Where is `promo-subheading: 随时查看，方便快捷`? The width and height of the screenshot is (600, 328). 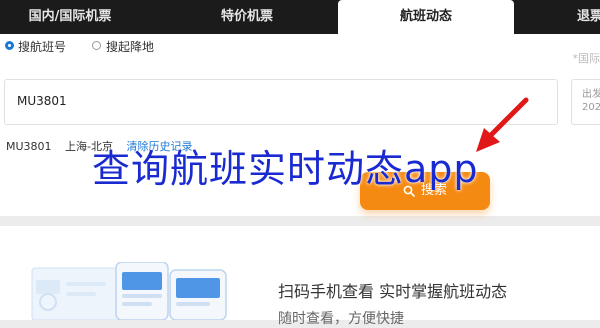
promo-subheading: 随时查看，方便快捷 is located at coordinates (341, 318).